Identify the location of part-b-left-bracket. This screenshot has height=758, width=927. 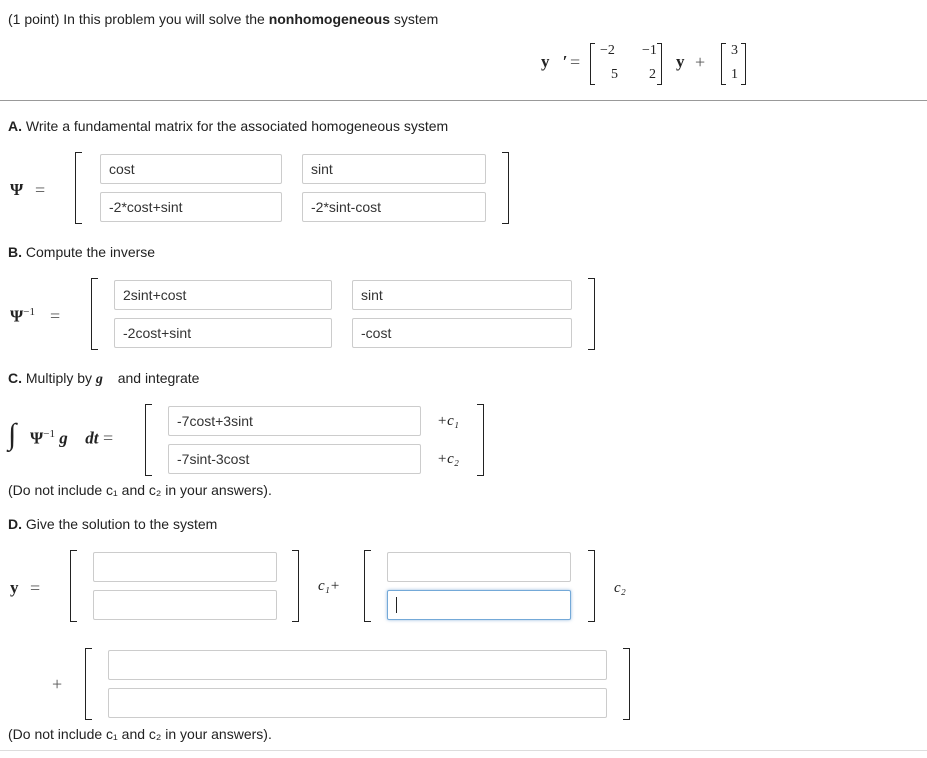
(94, 314).